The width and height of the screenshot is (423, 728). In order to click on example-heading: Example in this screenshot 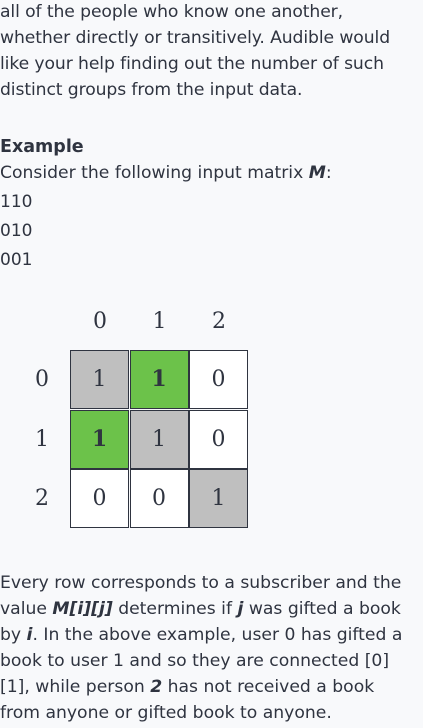, I will do `click(42, 147)`.